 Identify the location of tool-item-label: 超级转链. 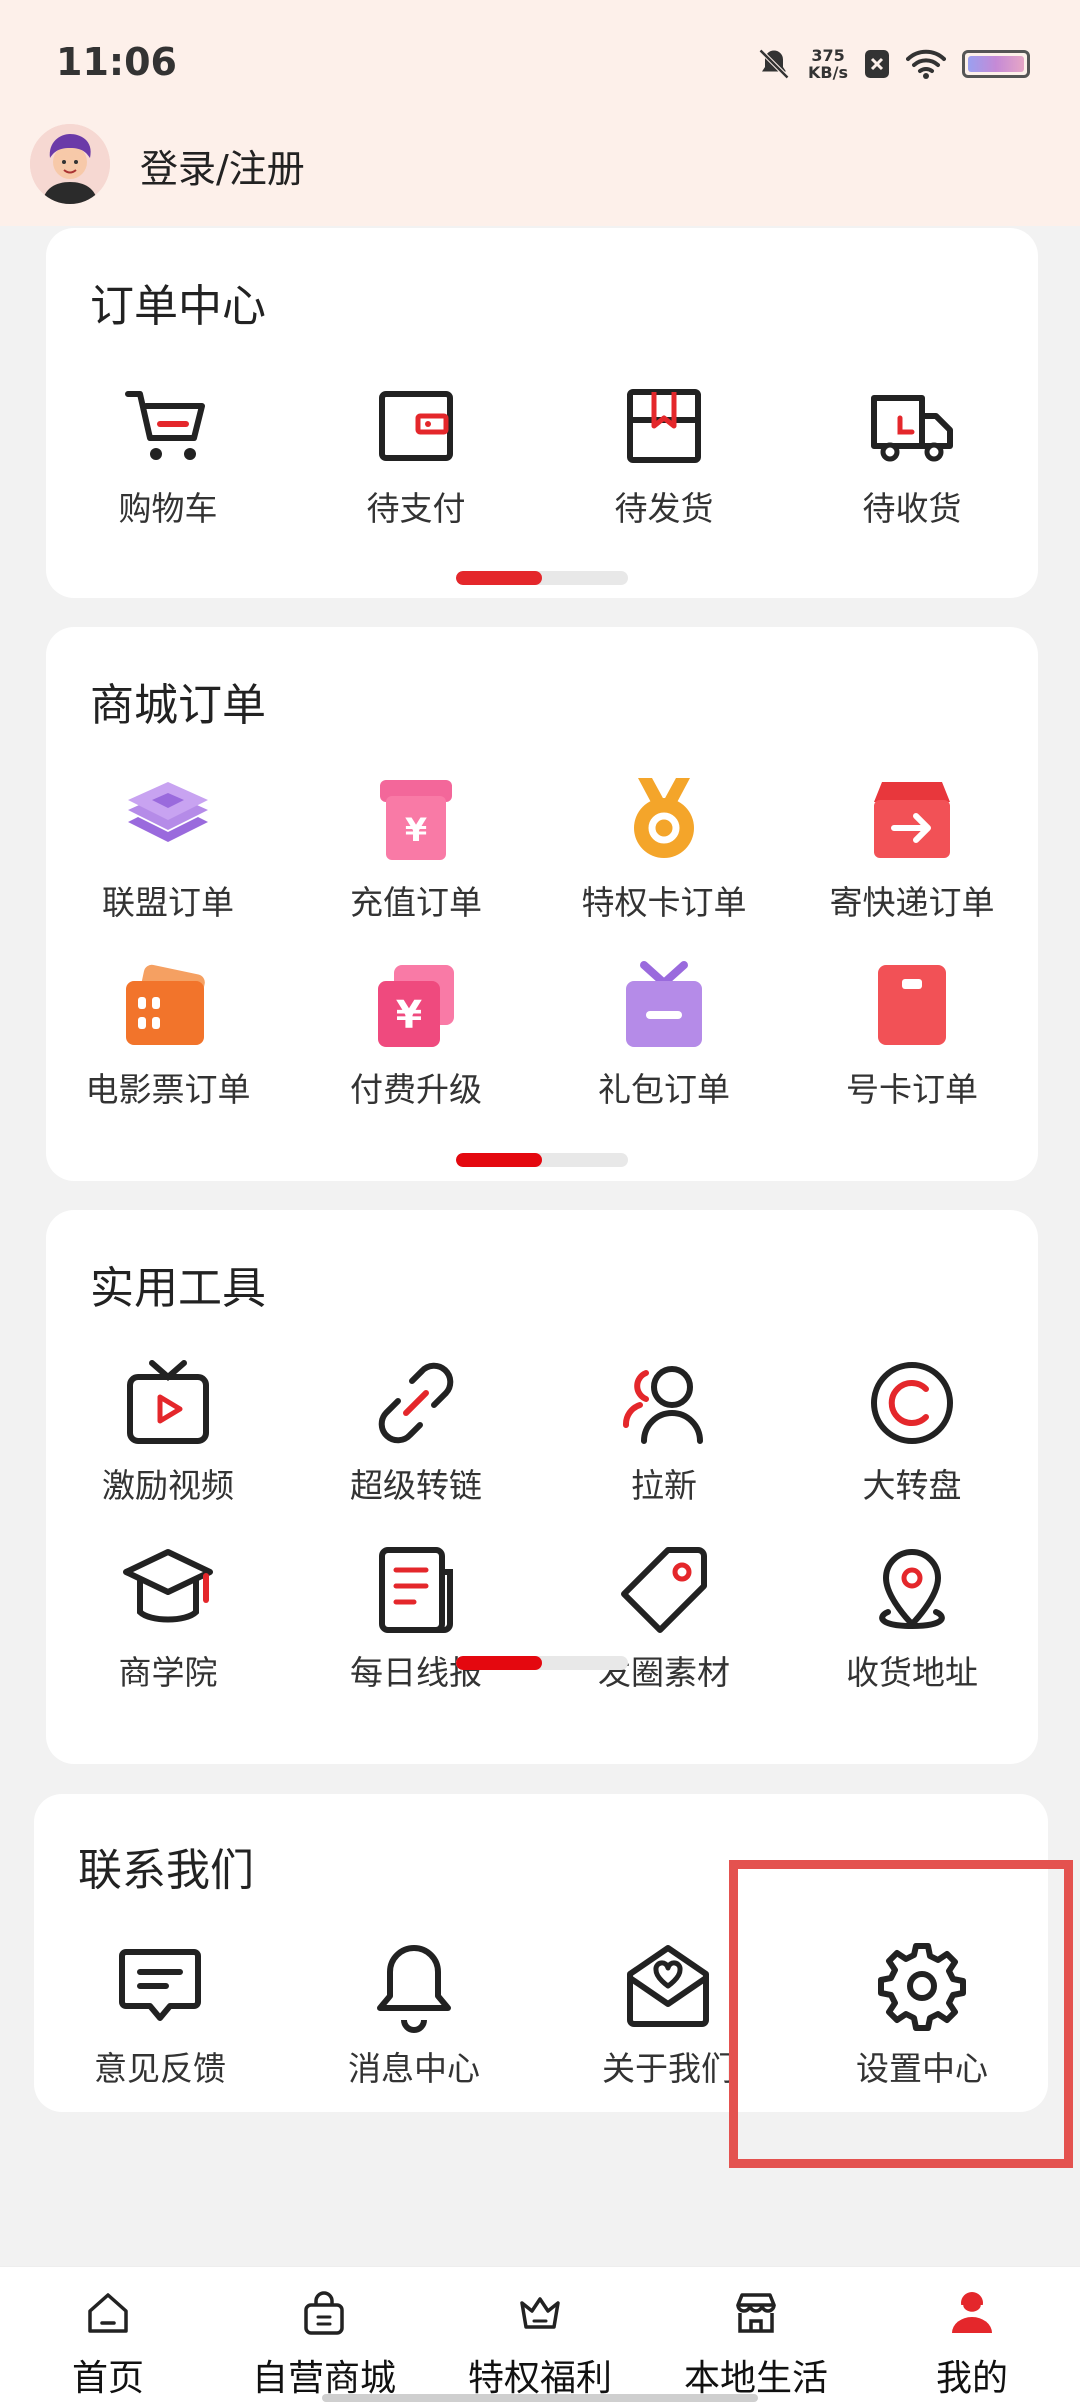
(416, 1485).